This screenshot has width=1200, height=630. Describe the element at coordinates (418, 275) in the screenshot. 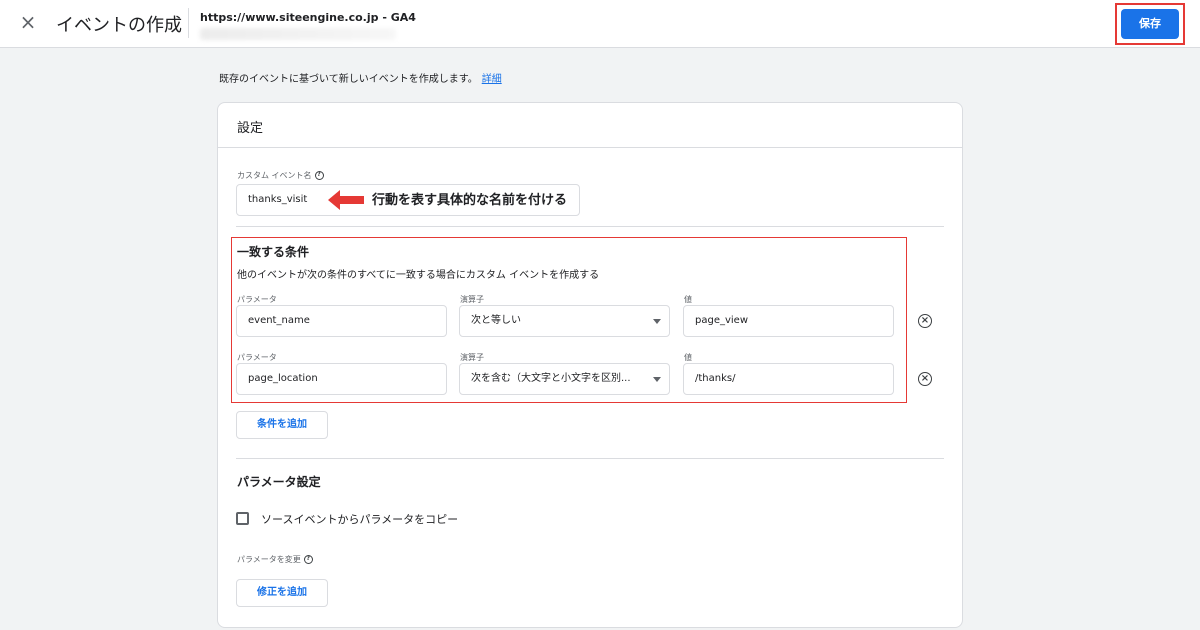

I see `matching-description: 他のイベントが次の条件のすべてに一致する場合にカスタム イベントを作成する` at that location.